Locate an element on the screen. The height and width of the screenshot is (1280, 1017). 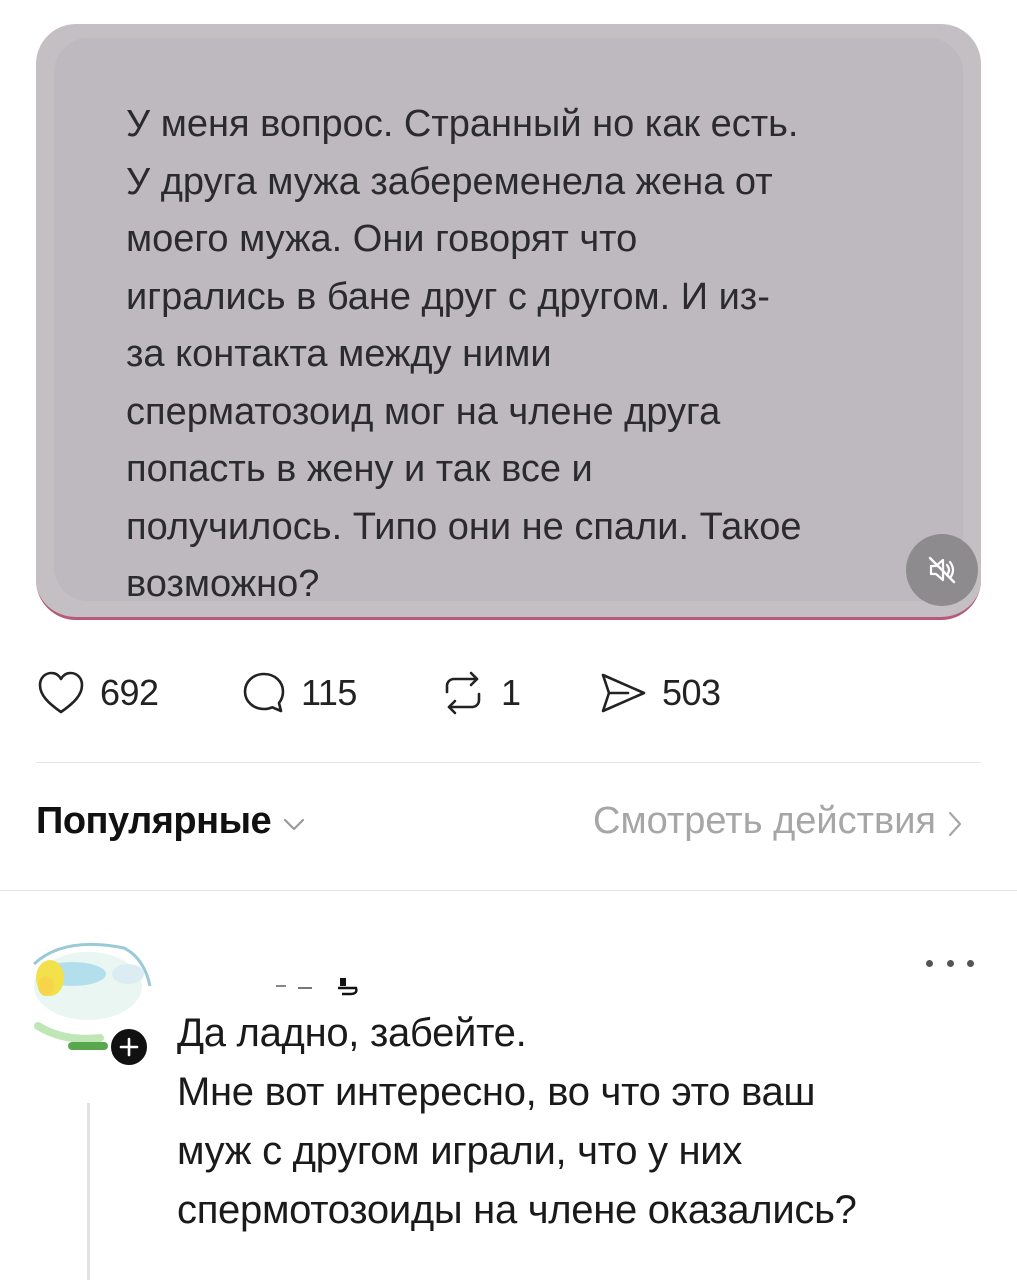
more-options-button is located at coordinates (950, 963).